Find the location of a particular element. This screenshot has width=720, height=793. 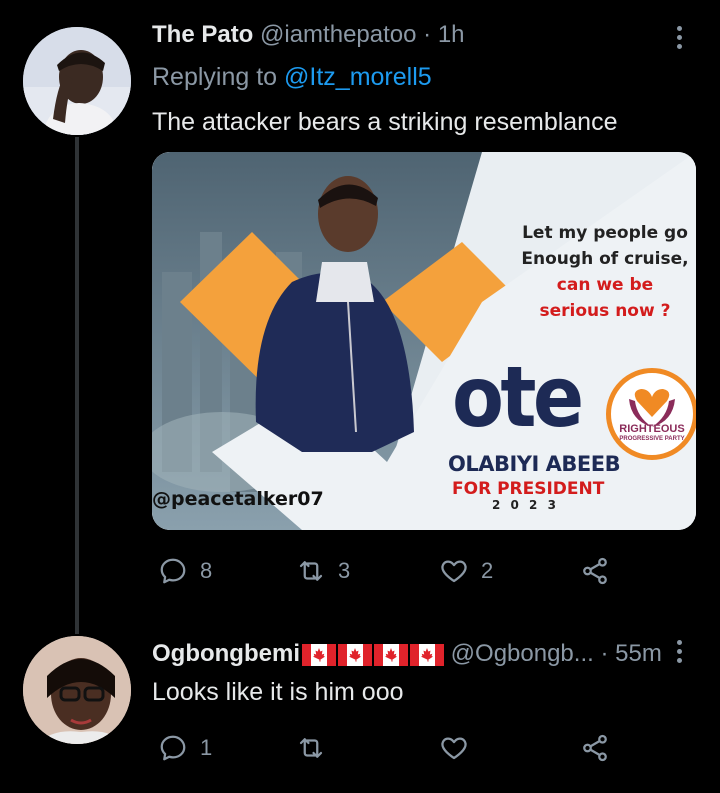

reply-count: 1 is located at coordinates (206, 747).